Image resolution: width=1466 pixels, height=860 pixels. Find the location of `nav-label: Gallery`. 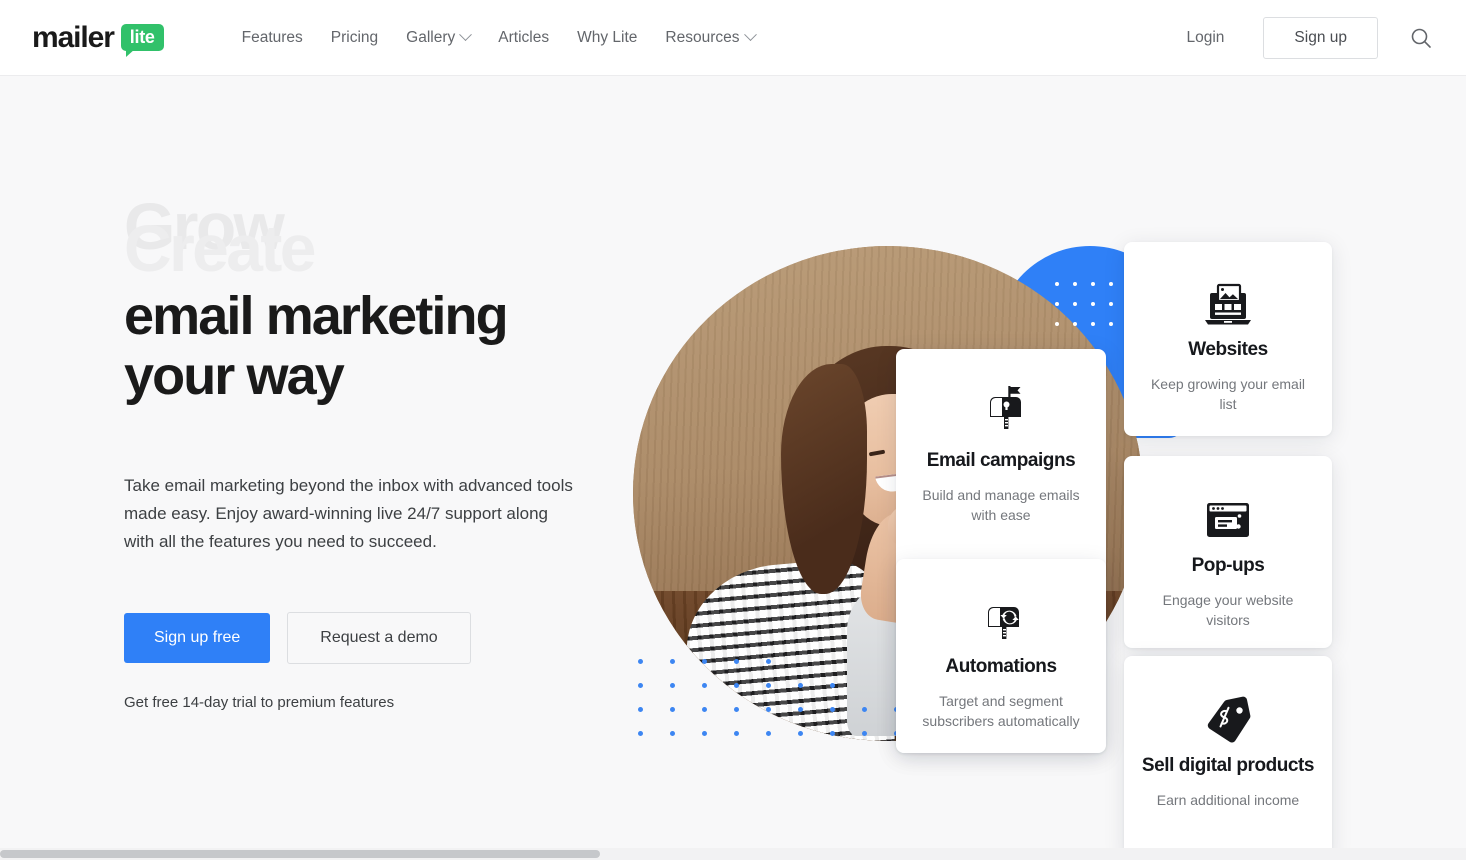

nav-label: Gallery is located at coordinates (431, 37).